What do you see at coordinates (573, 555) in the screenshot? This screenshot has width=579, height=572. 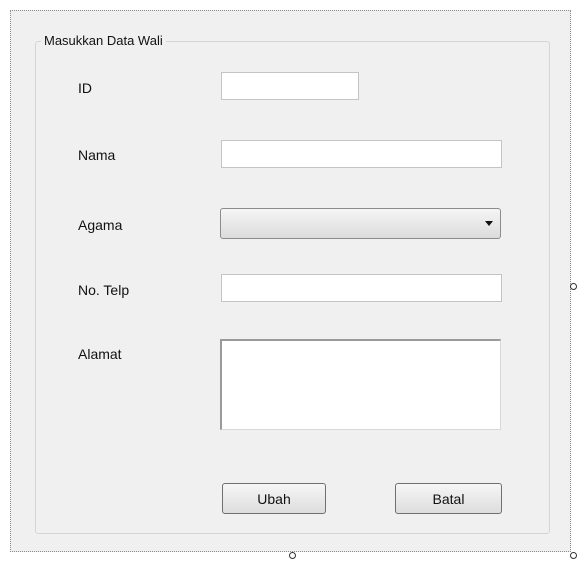 I see `resize-handle-icon-corner` at bounding box center [573, 555].